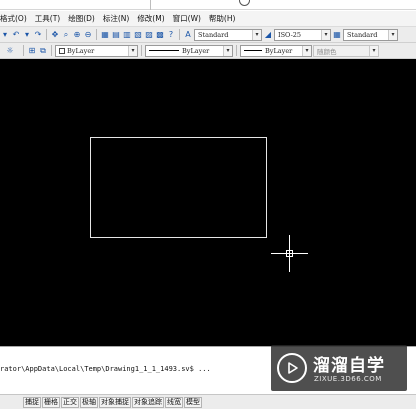 The image size is (416, 409). Describe the element at coordinates (346, 50) in the screenshot. I see `plot-style-select: 随颜色 ▾` at that location.